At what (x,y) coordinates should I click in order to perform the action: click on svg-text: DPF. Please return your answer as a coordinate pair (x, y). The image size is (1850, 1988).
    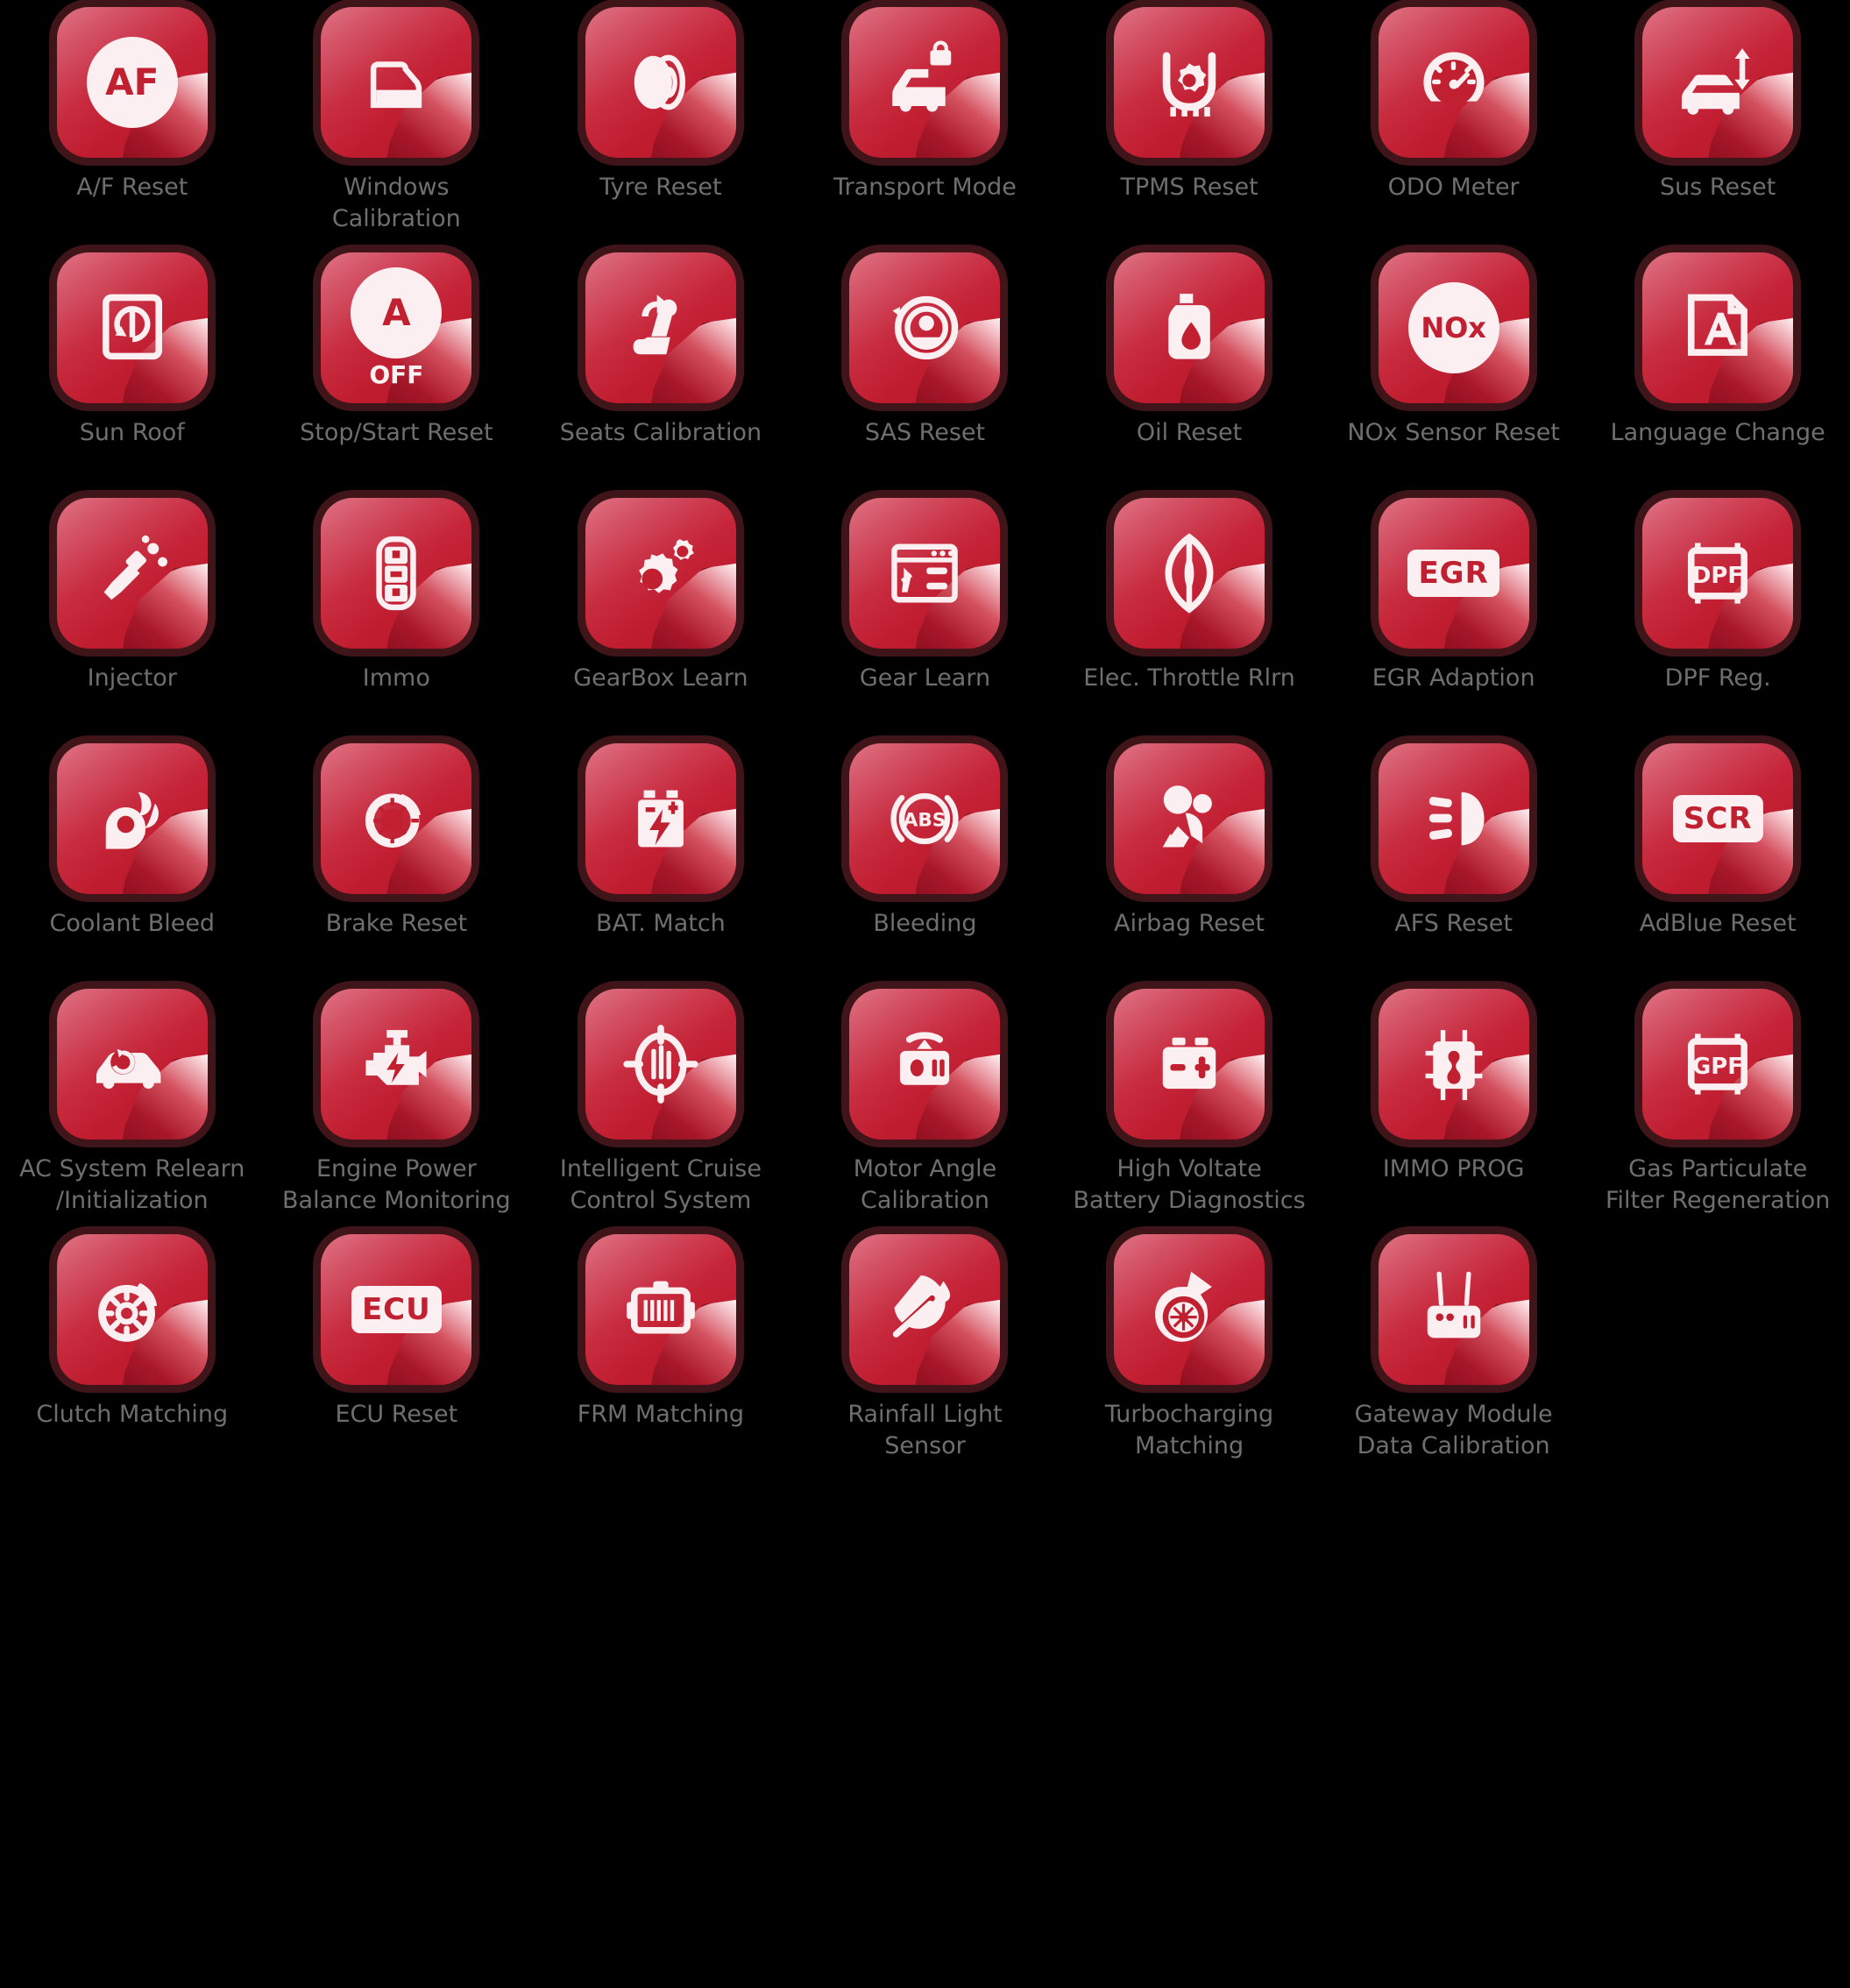
    Looking at the image, I should click on (1717, 576).